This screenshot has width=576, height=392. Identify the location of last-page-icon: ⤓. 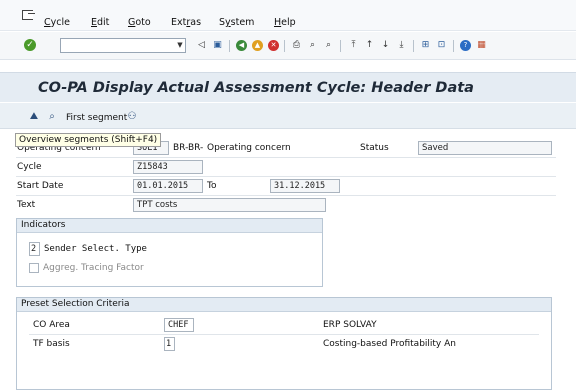
(401, 45).